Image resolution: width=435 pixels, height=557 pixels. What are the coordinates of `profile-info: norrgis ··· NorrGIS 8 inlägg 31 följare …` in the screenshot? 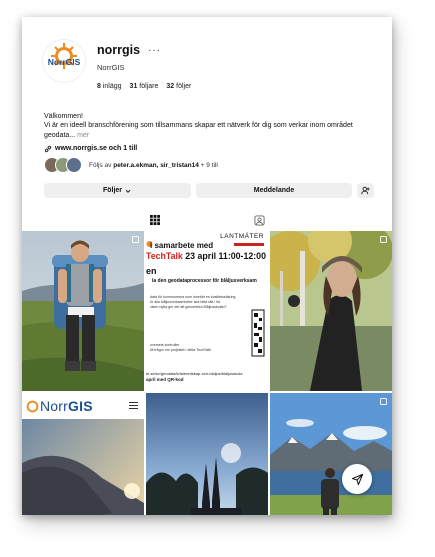 It's located at (144, 66).